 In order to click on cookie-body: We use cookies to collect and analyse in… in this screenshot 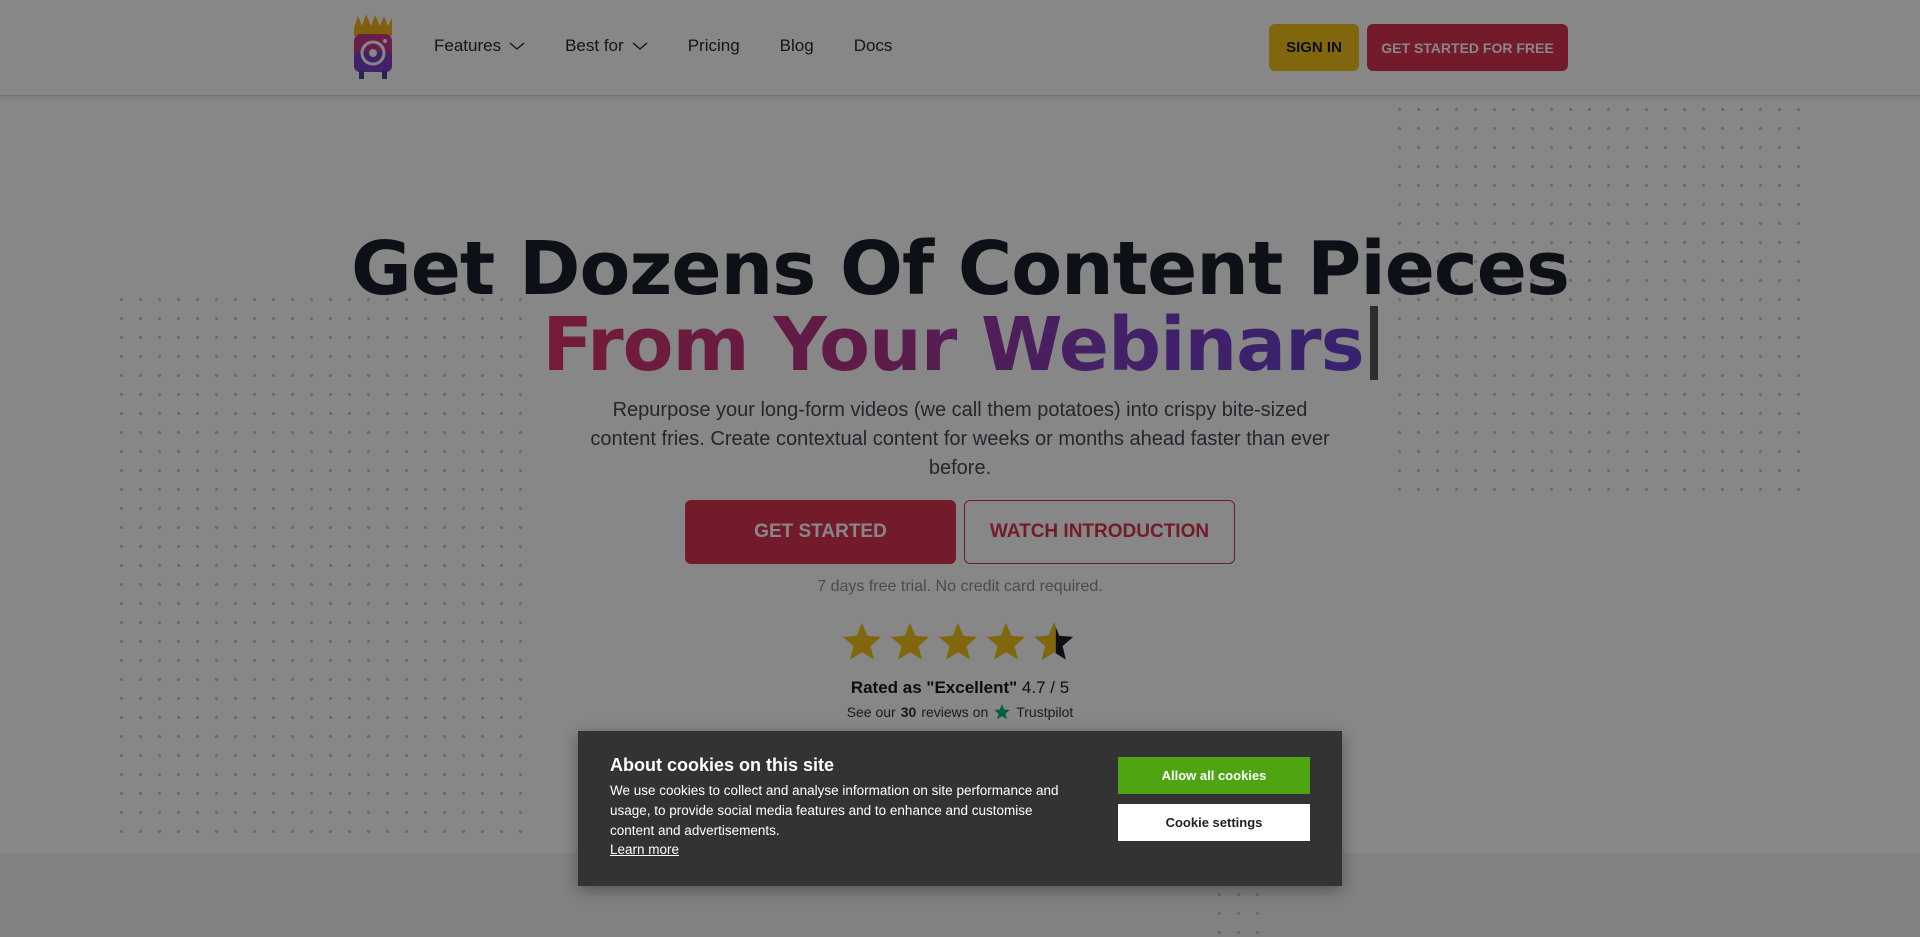, I will do `click(834, 810)`.